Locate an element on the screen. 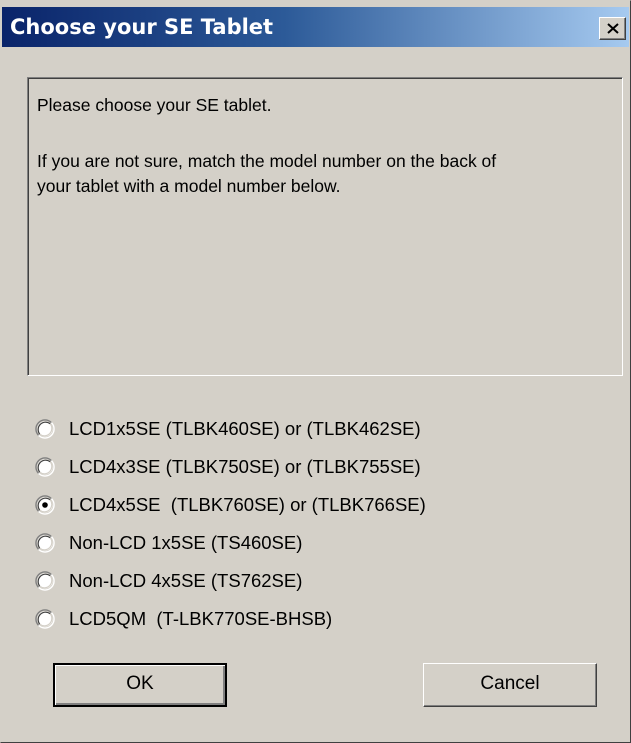  radio-option-lcd4x5se: LCD4x5SE (TLBK760SE) or (TLBK766SE) is located at coordinates (230, 505).